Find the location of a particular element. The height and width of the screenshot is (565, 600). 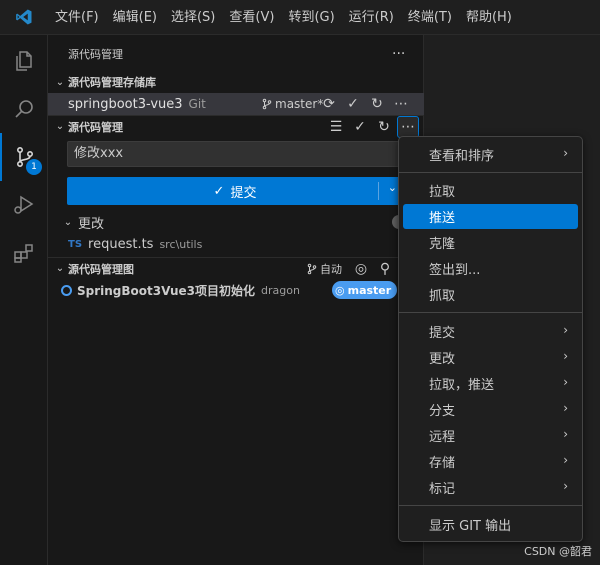

sidebar-header: 源代码管理 ··· is located at coordinates (236, 54).